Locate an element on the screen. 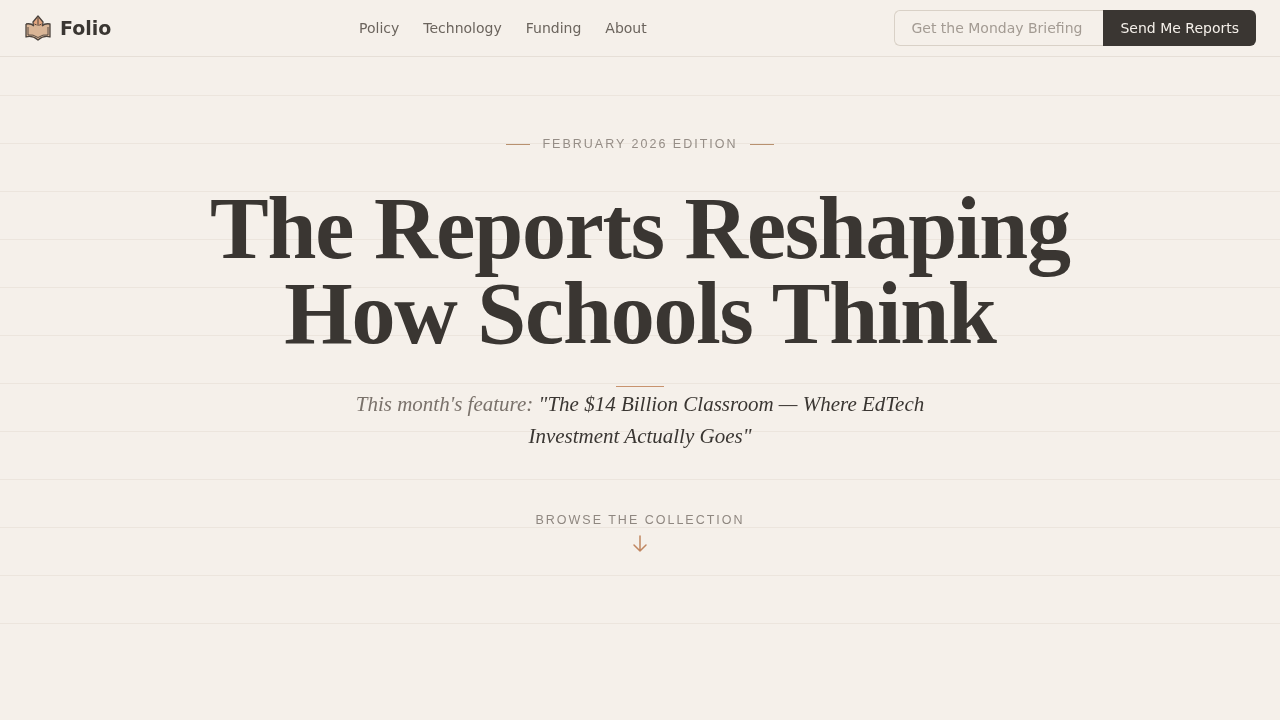 This screenshot has width=1280, height=720. edition-label: FEBRUARY 2026 EDITION is located at coordinates (640, 144).